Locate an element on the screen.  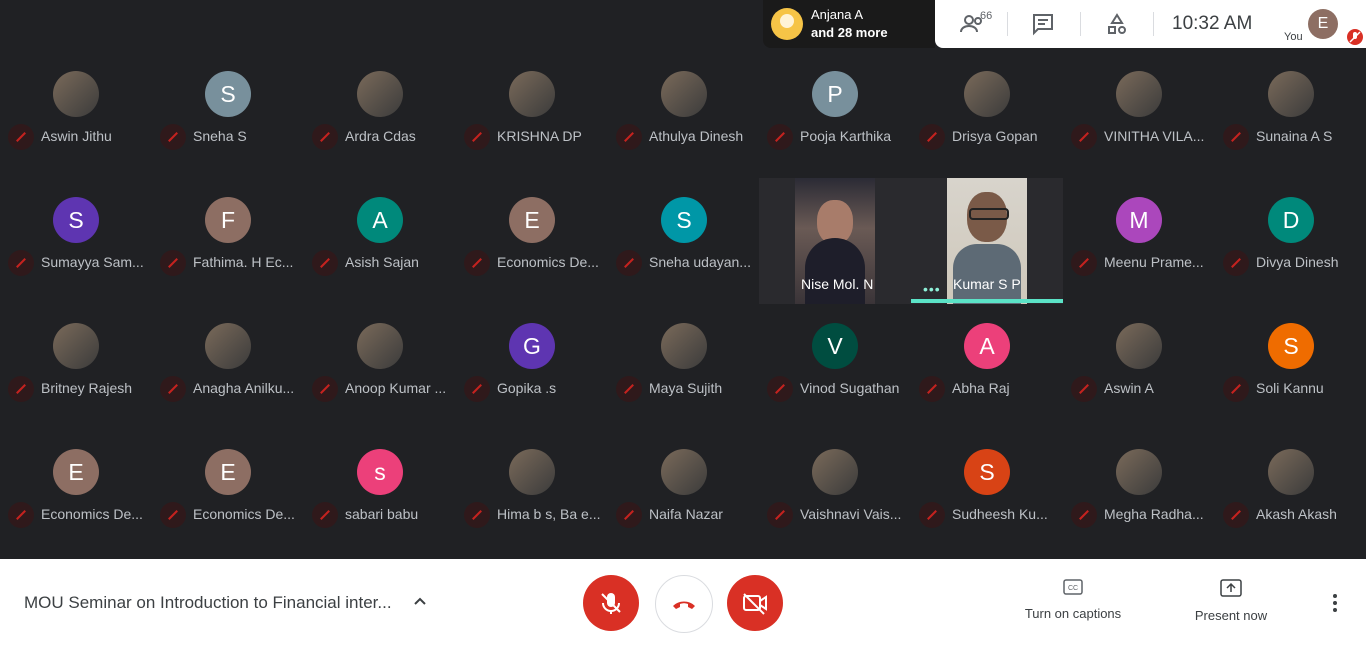
participant-tile: Sunaina A S is located at coordinates (1290, 115).